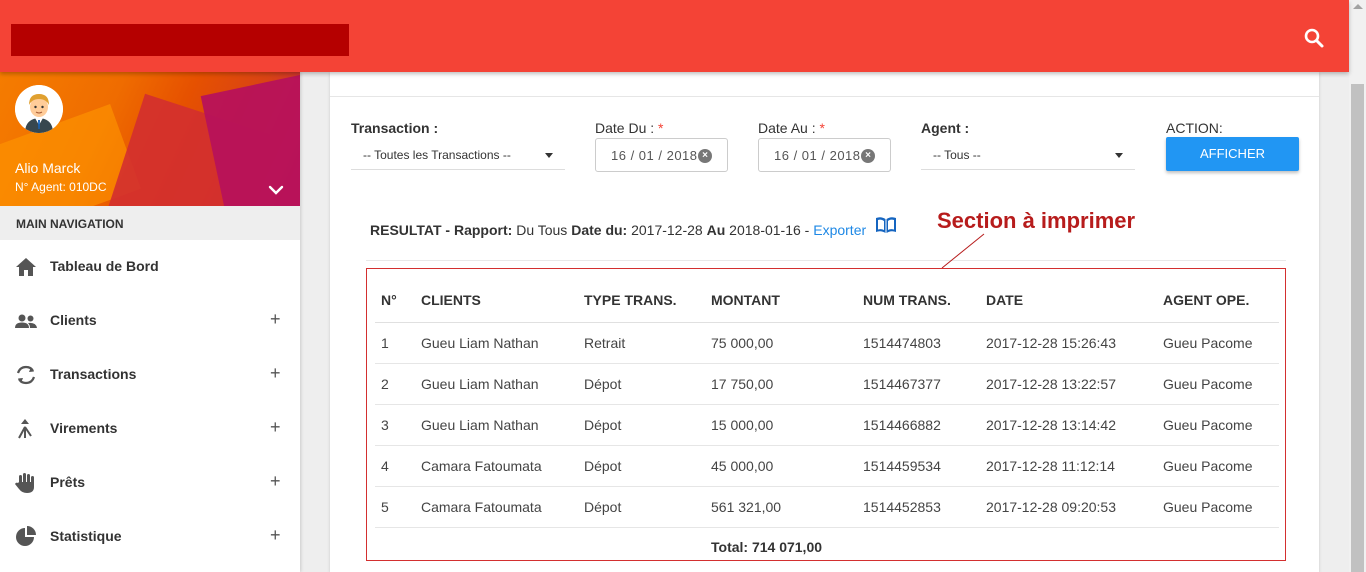 The width and height of the screenshot is (1366, 572). Describe the element at coordinates (150, 483) in the screenshot. I see `sidebar-item-prets: Prêts +` at that location.